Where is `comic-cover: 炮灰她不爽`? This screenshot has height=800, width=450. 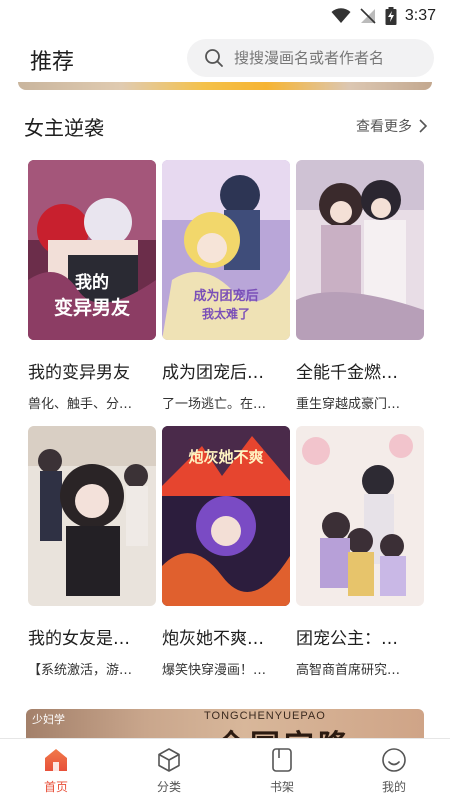
comic-cover: 炮灰她不爽 is located at coordinates (226, 516).